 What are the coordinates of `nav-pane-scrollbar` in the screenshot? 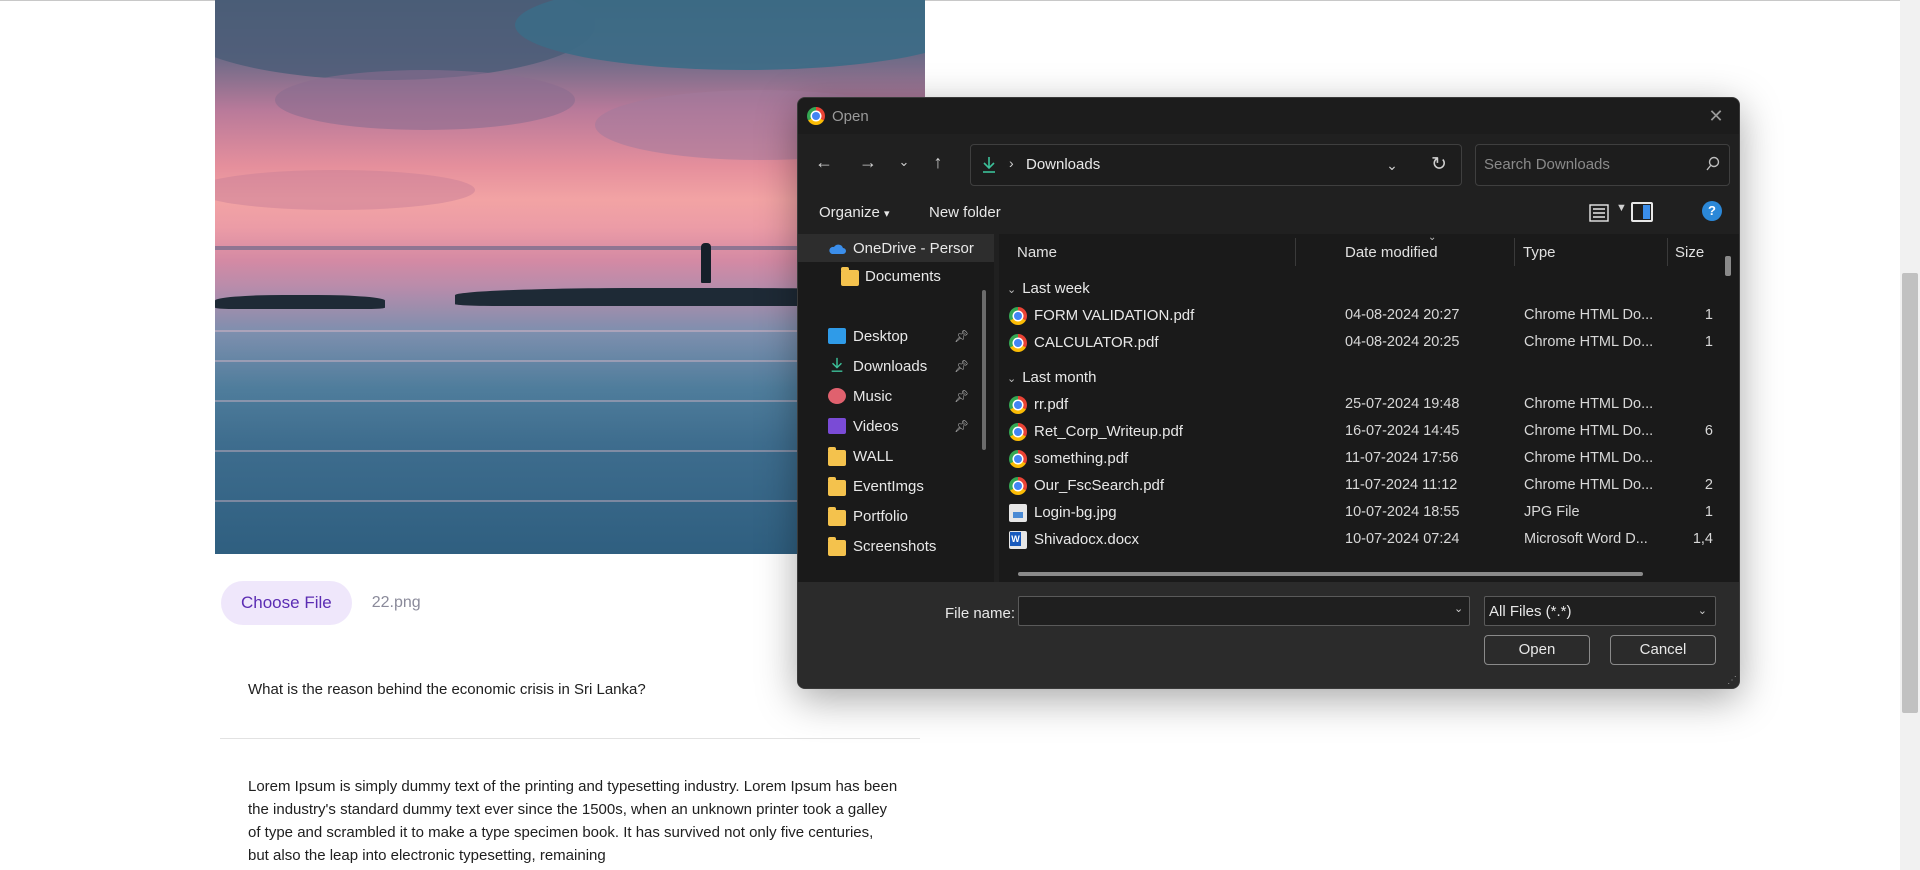 It's located at (984, 370).